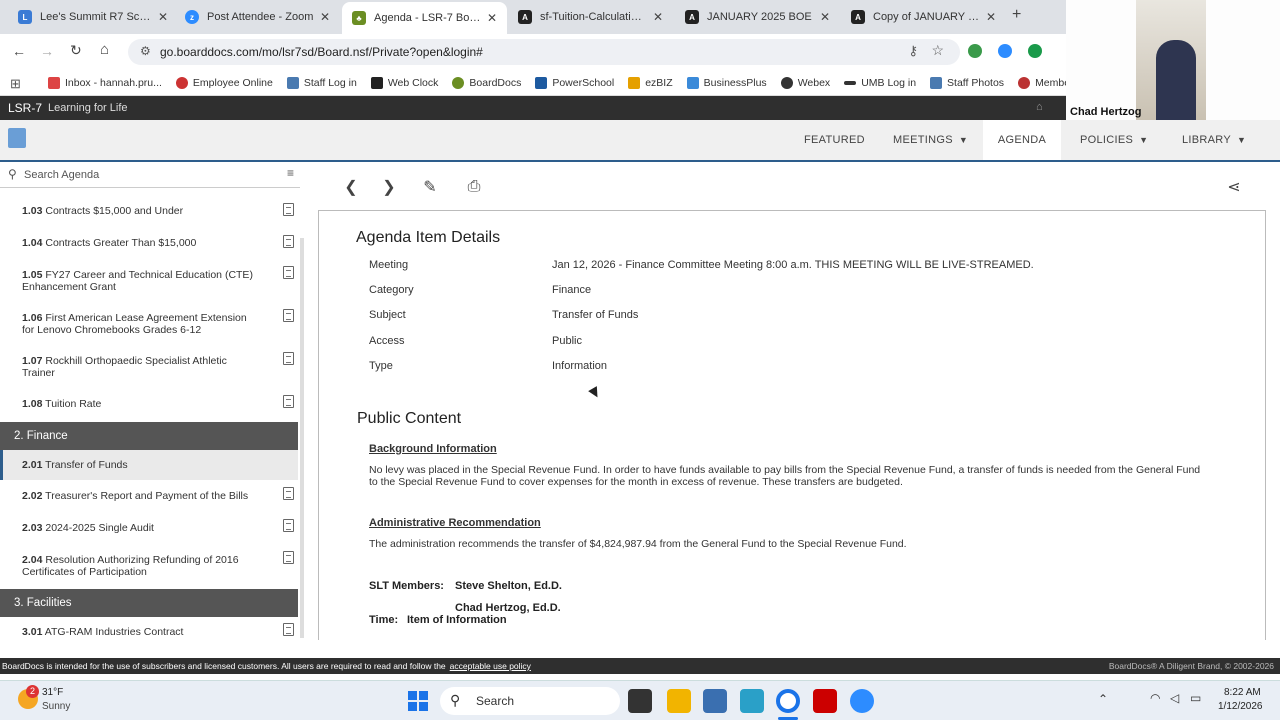 The image size is (1280, 720). I want to click on browser-tab: z Post Attendee - Zoom ✕, so click(257, 17).